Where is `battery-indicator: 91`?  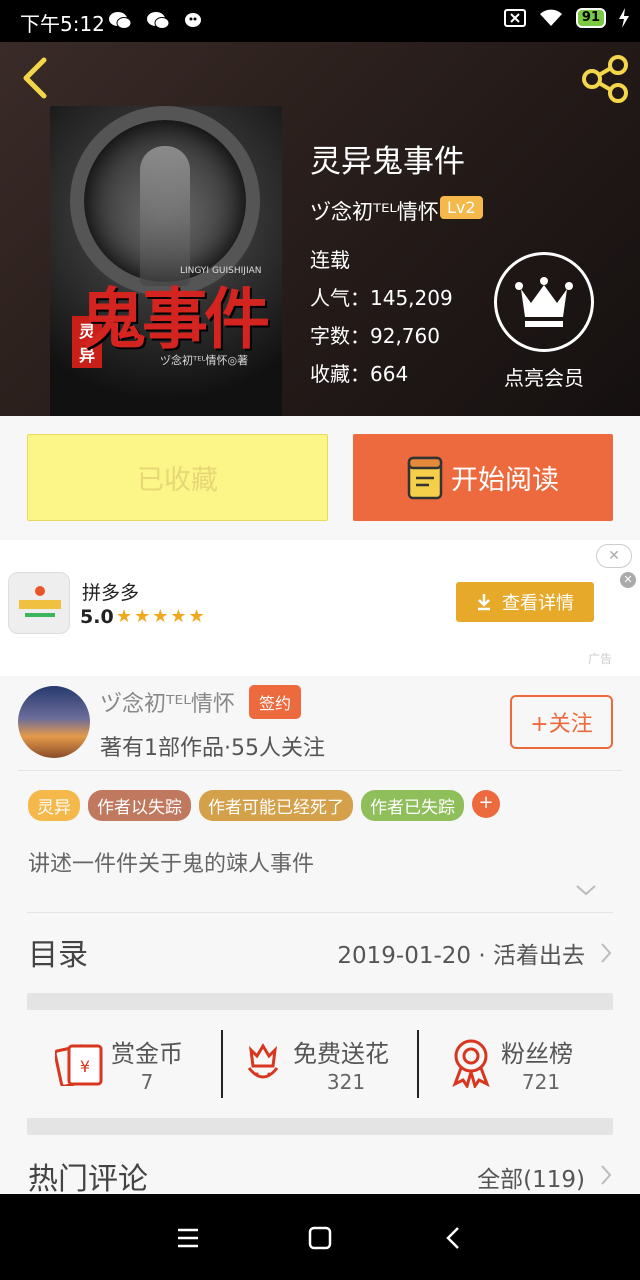 battery-indicator: 91 is located at coordinates (590, 18).